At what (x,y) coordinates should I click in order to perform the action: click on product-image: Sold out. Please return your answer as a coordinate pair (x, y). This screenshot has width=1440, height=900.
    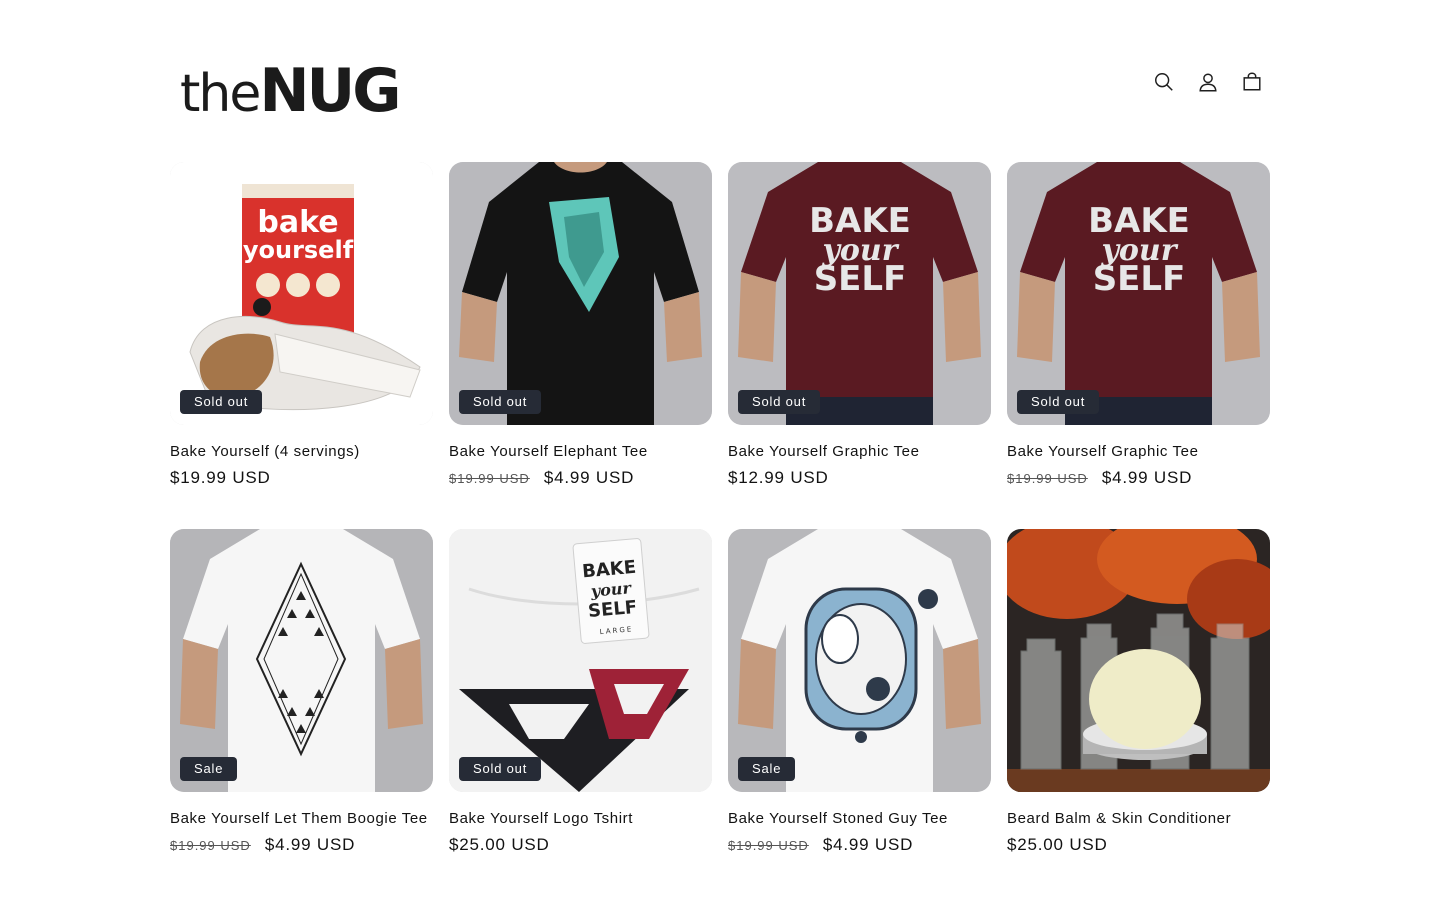
    Looking at the image, I should click on (580, 293).